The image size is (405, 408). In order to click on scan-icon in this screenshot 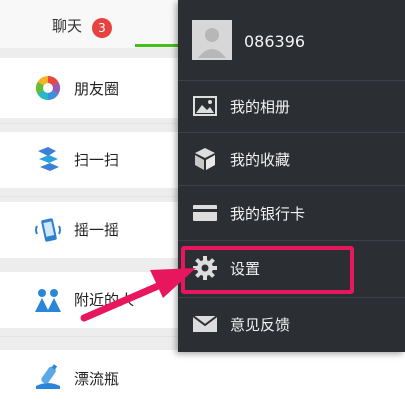, I will do `click(48, 159)`.